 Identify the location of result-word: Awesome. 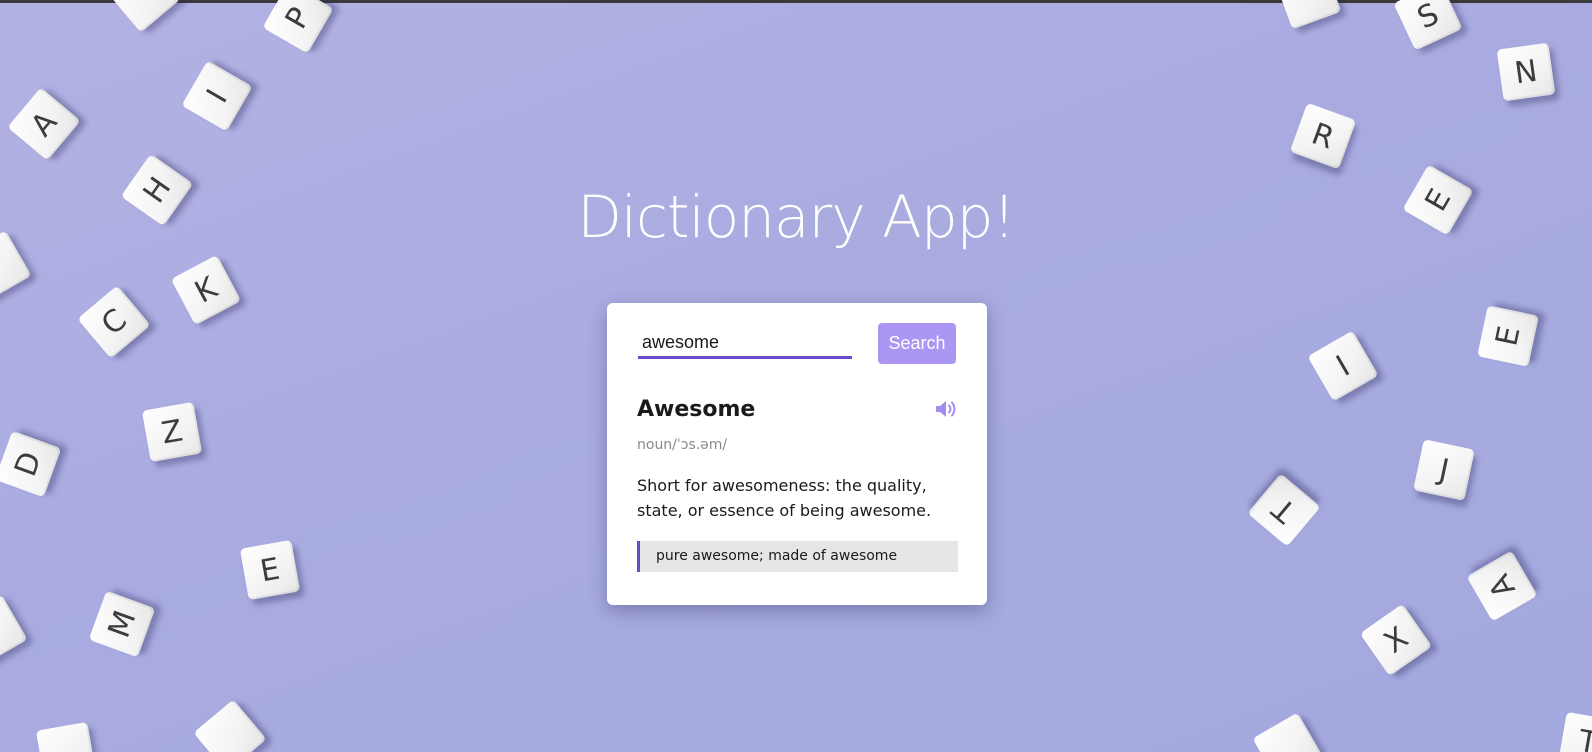
(696, 409).